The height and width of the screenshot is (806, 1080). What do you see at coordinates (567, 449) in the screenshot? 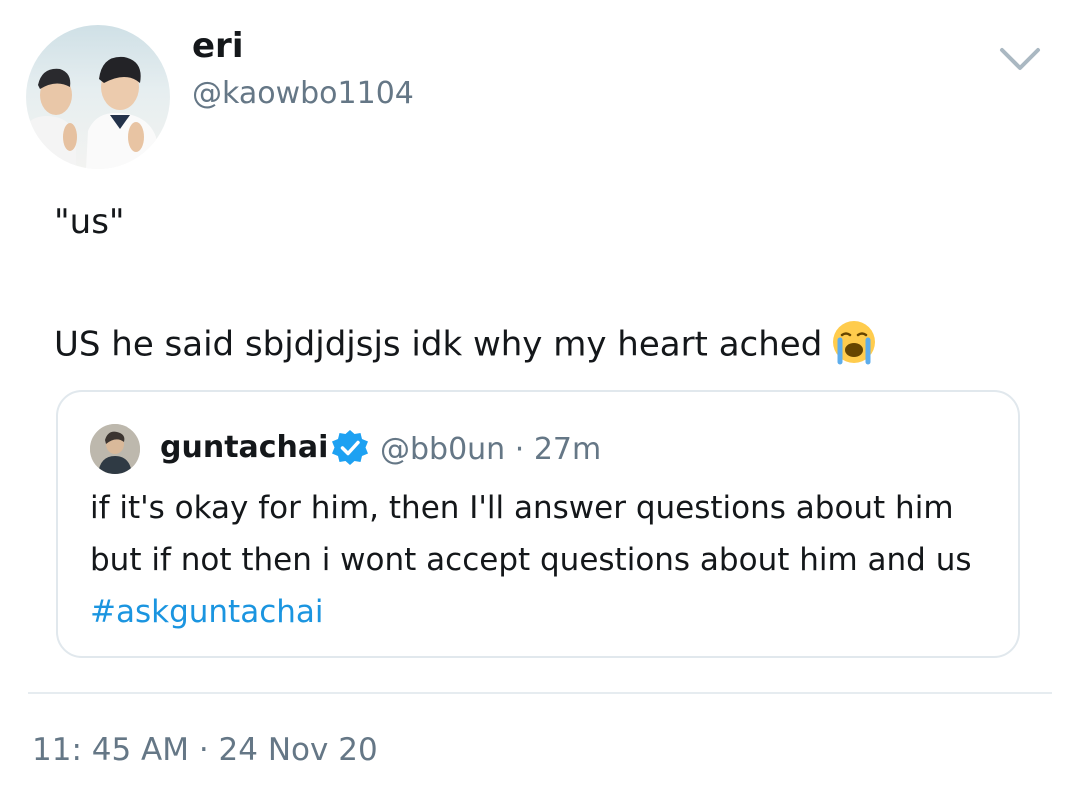
I see `quoted-tweet-time: 27m` at bounding box center [567, 449].